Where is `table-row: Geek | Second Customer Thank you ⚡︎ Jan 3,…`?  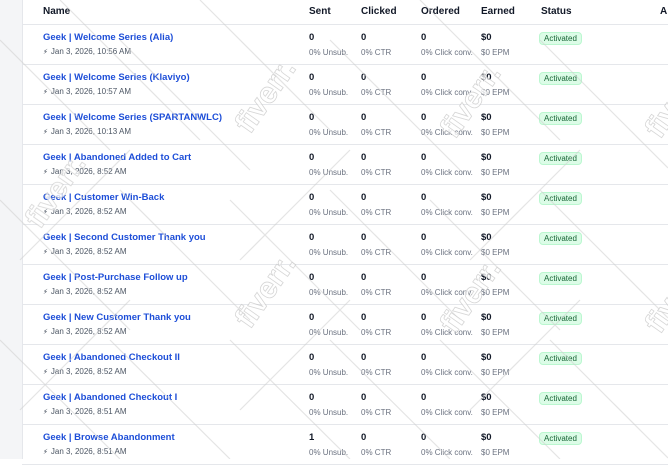 table-row: Geek | Second Customer Thank you ⚡︎ Jan 3,… is located at coordinates (345, 244).